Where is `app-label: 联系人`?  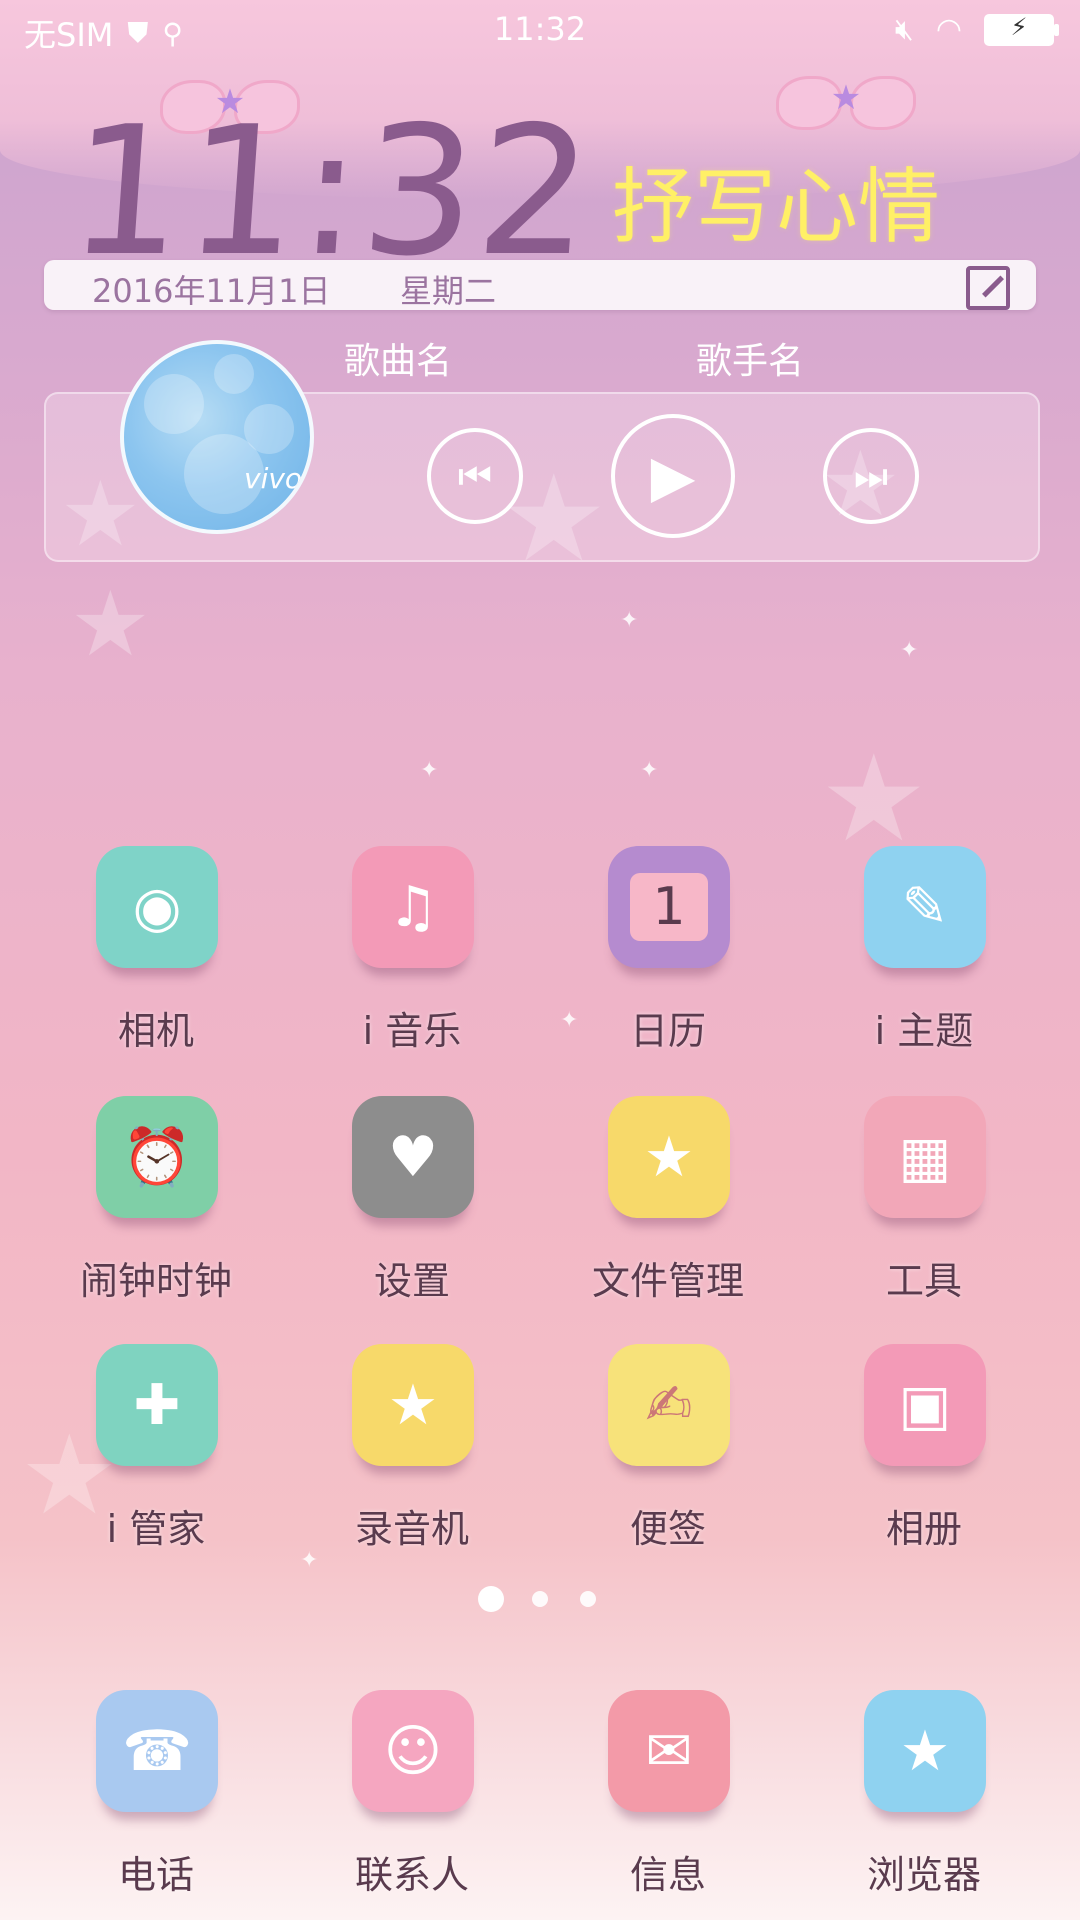
app-label: 联系人 is located at coordinates (411, 1875).